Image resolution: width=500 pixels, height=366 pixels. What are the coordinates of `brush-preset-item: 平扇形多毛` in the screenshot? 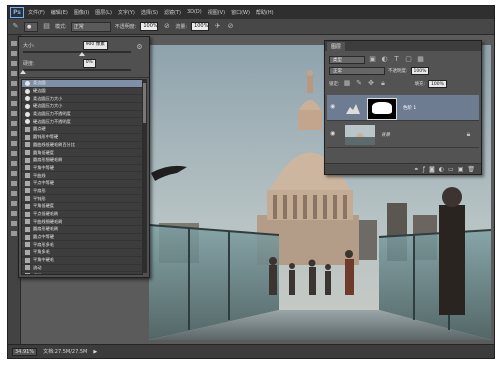 It's located at (82, 245).